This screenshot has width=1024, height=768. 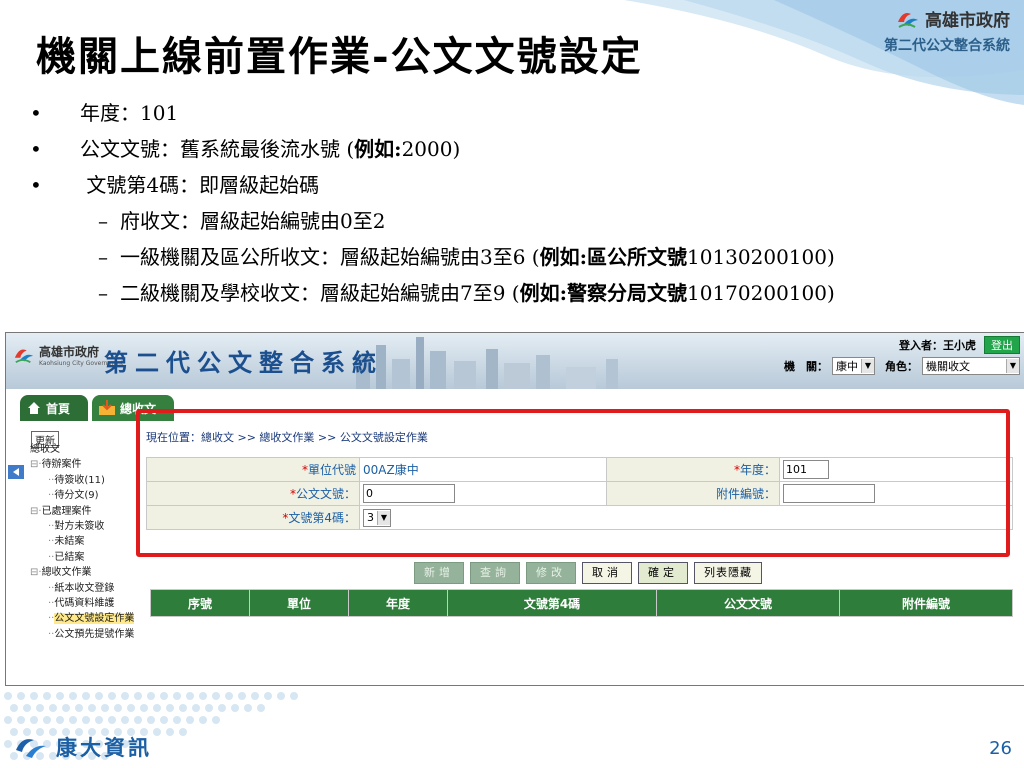 I want to click on col-header-serial: 序號, so click(x=200, y=603).